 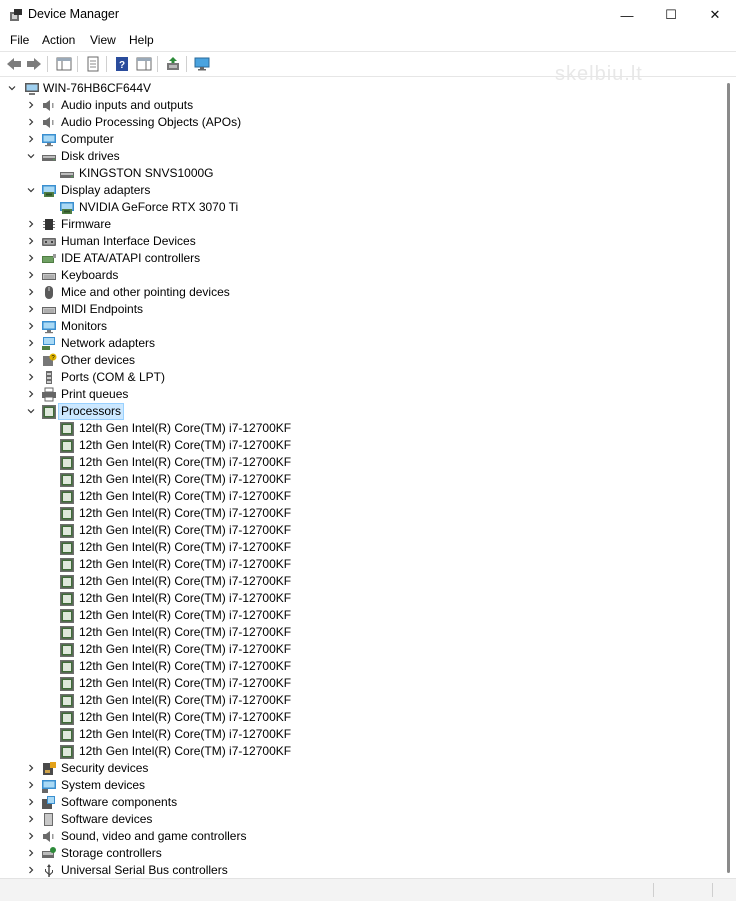 I want to click on tree-category-storage-controllers: Storage controllers, so click(x=350, y=853).